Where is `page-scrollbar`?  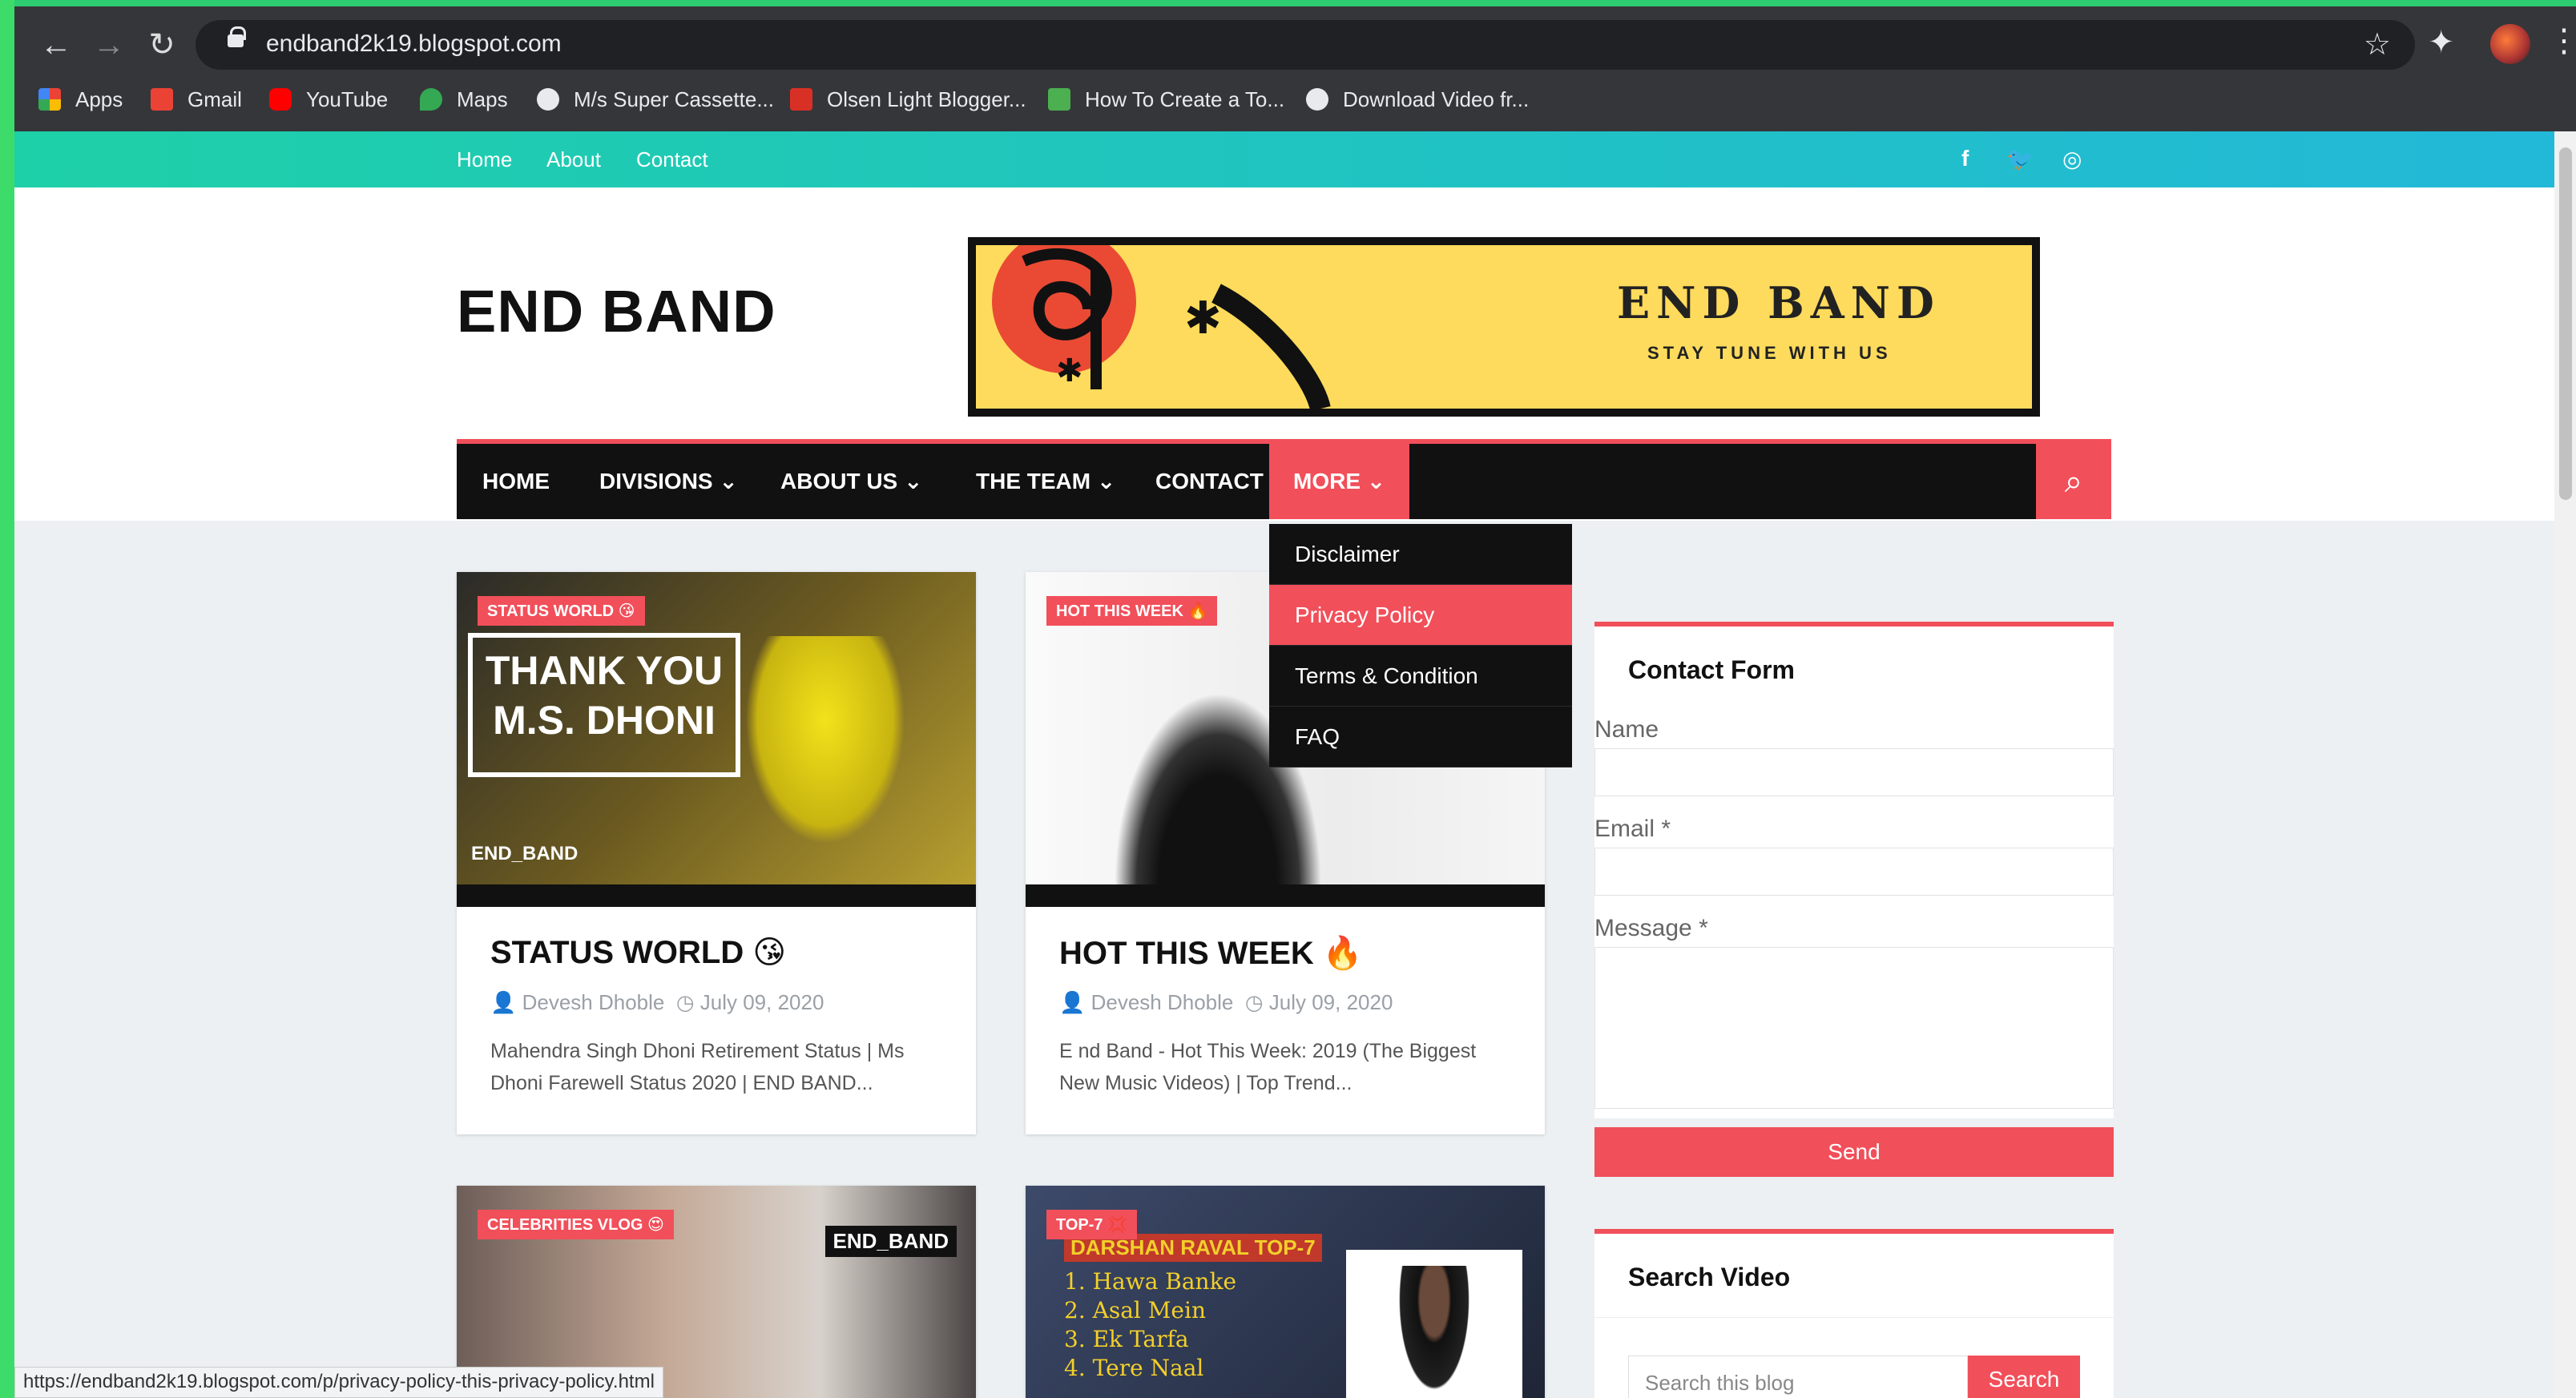
page-scrollbar is located at coordinates (2565, 764).